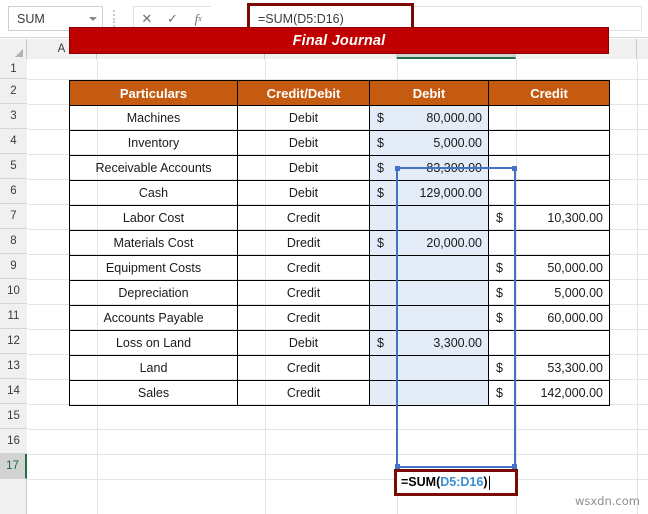 This screenshot has height=514, width=648. Describe the element at coordinates (153, 293) in the screenshot. I see `cell-particulars: Depreciation` at that location.